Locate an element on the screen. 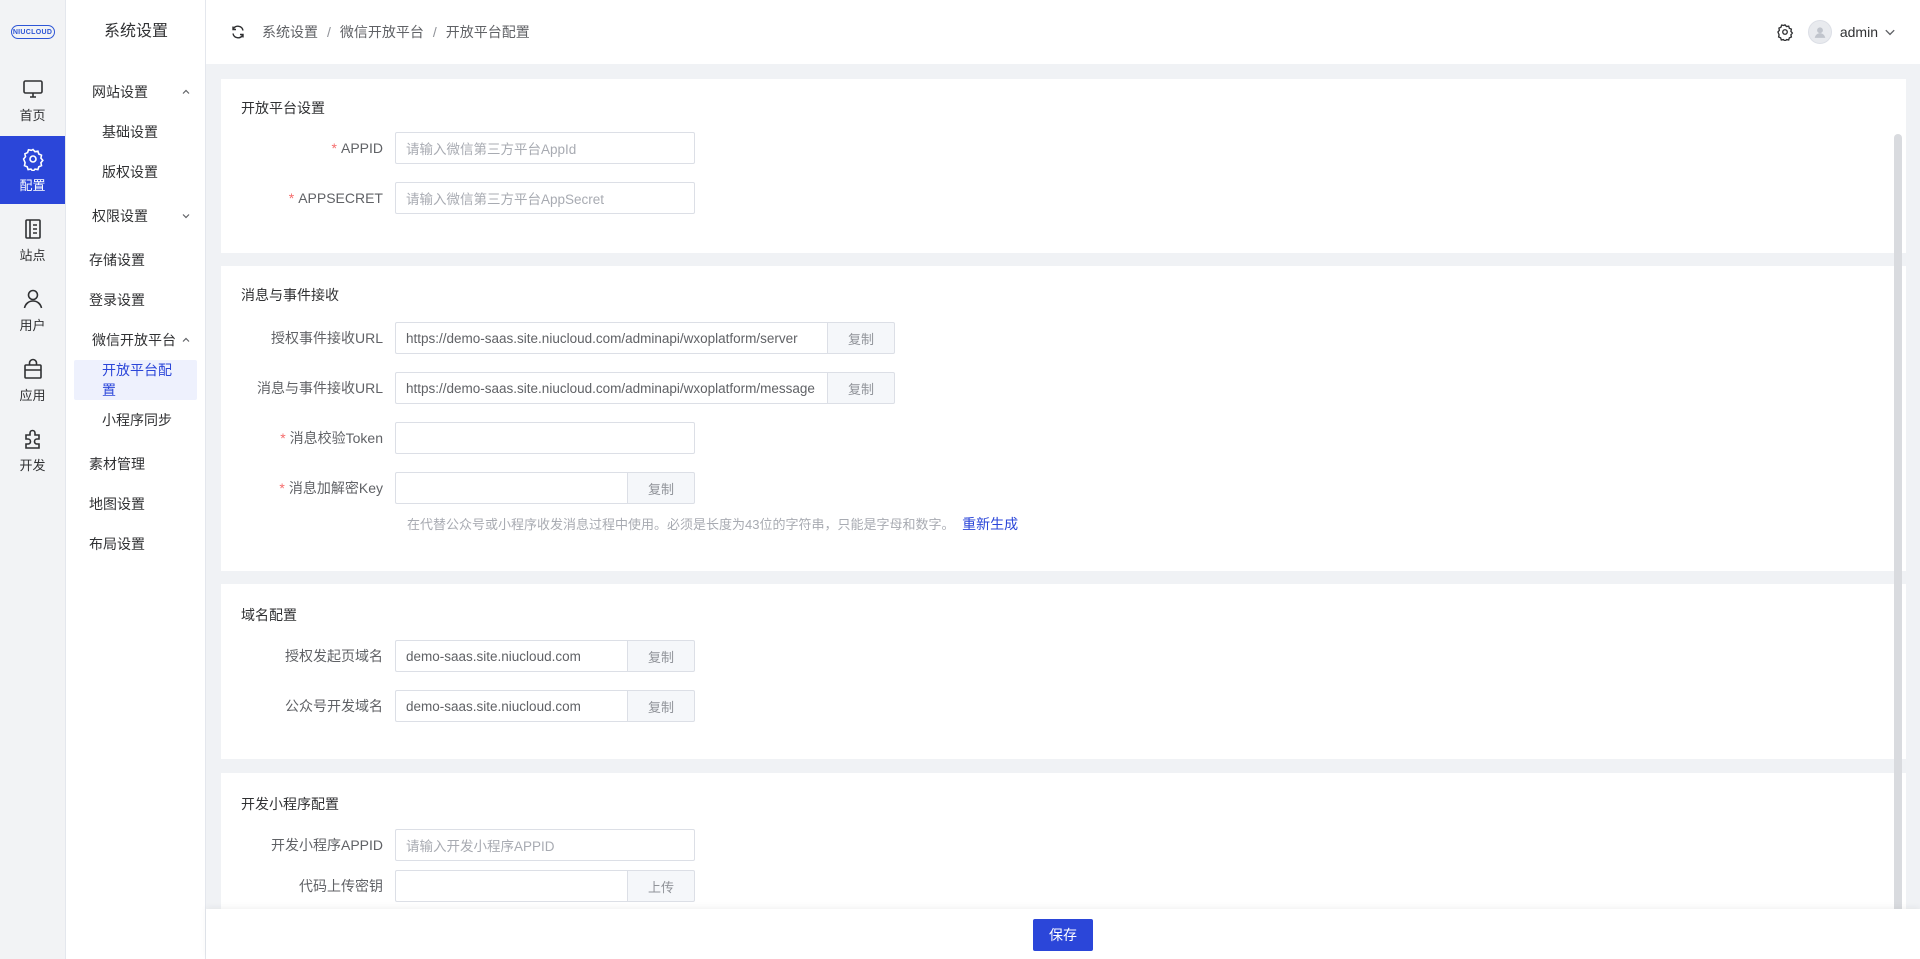  form-row-auth-domain: 授权发起页域名 demo-saas.site.niucloud.com 复制 is located at coordinates (458, 656).